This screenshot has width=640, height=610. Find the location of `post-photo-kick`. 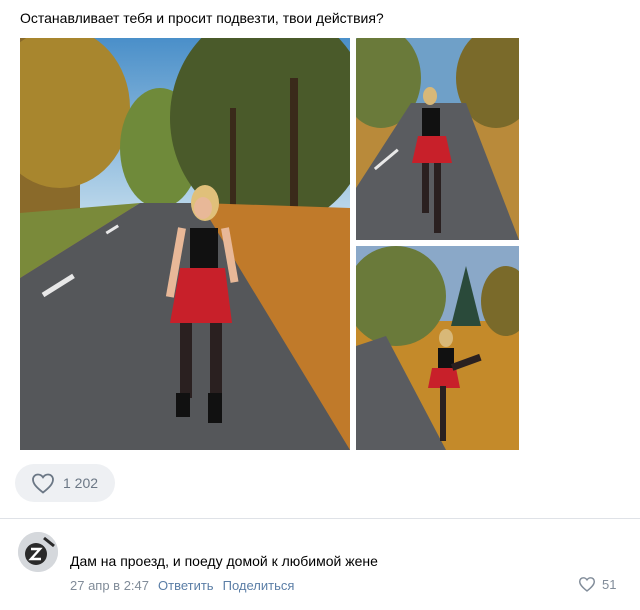

post-photo-kick is located at coordinates (437, 348).